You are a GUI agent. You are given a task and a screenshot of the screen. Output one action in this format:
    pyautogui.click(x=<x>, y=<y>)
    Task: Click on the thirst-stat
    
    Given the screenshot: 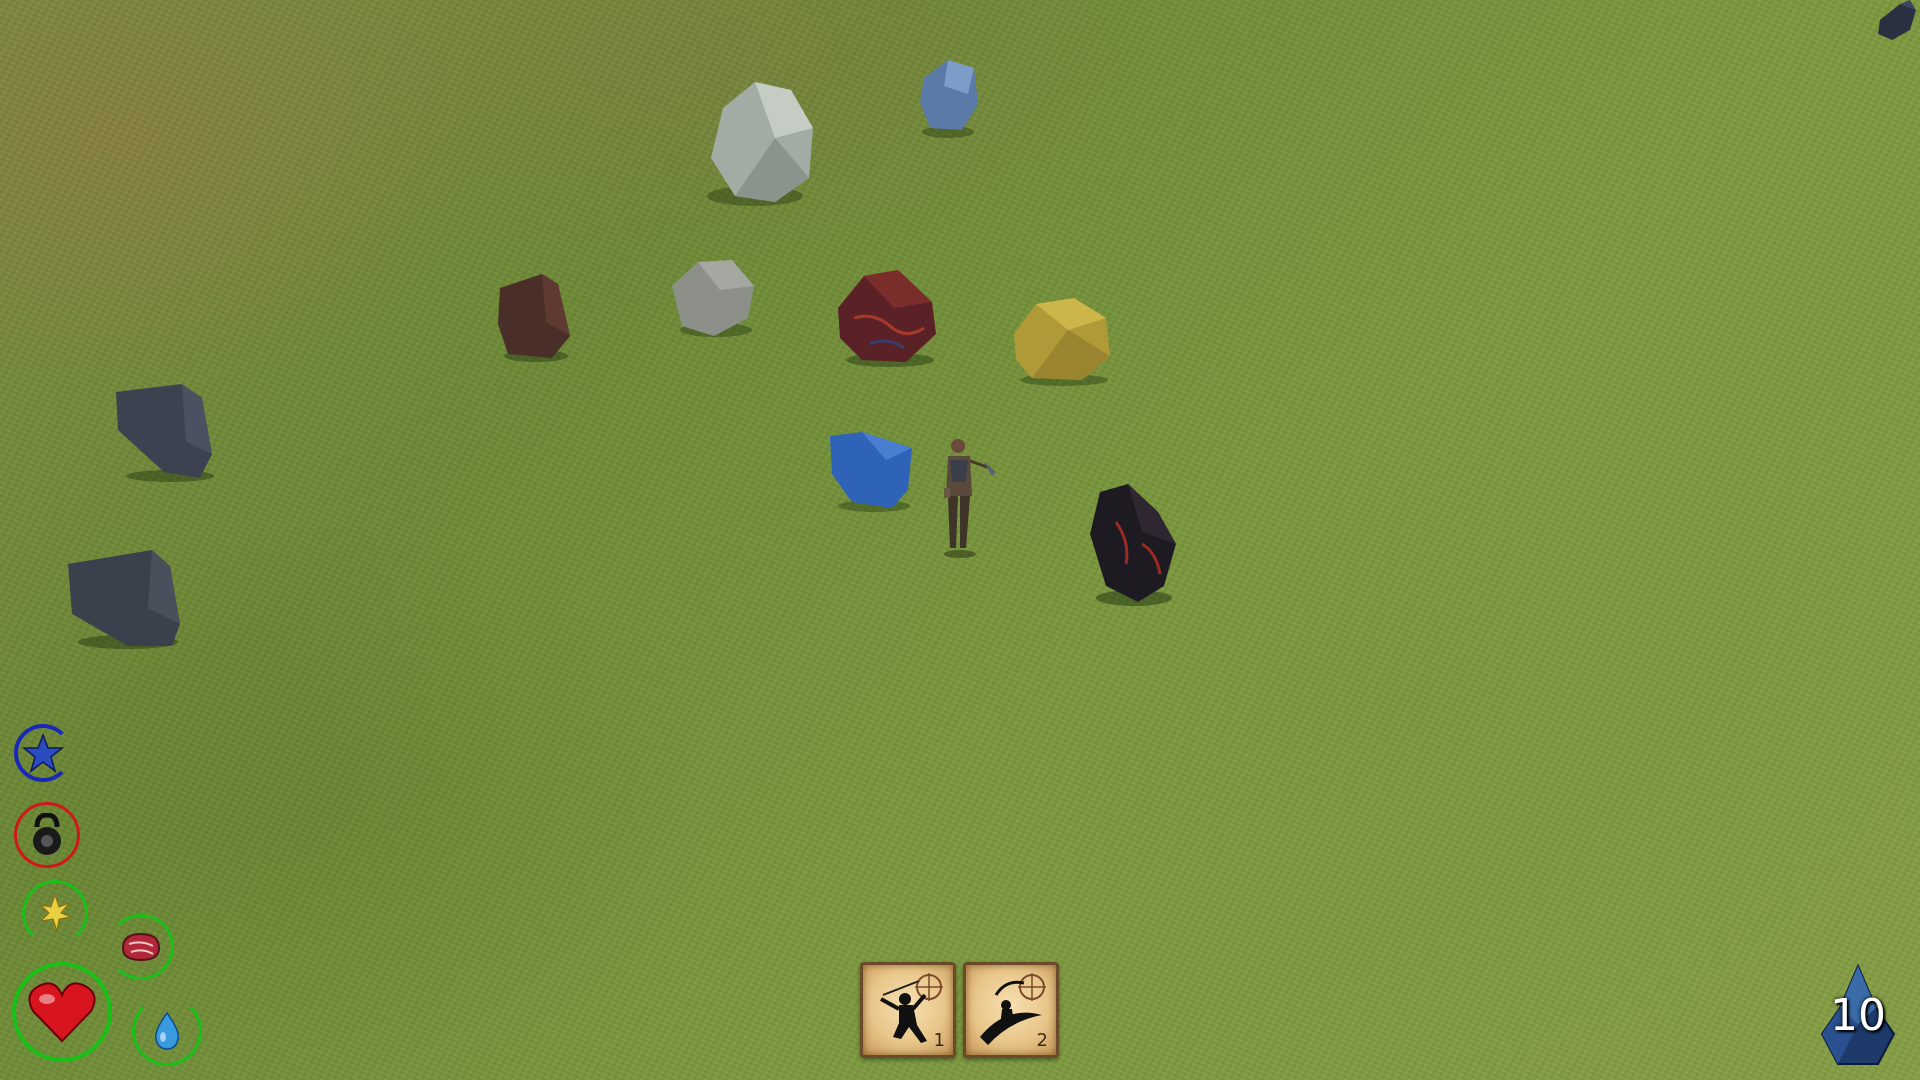 What is the action you would take?
    pyautogui.click(x=167, y=1031)
    